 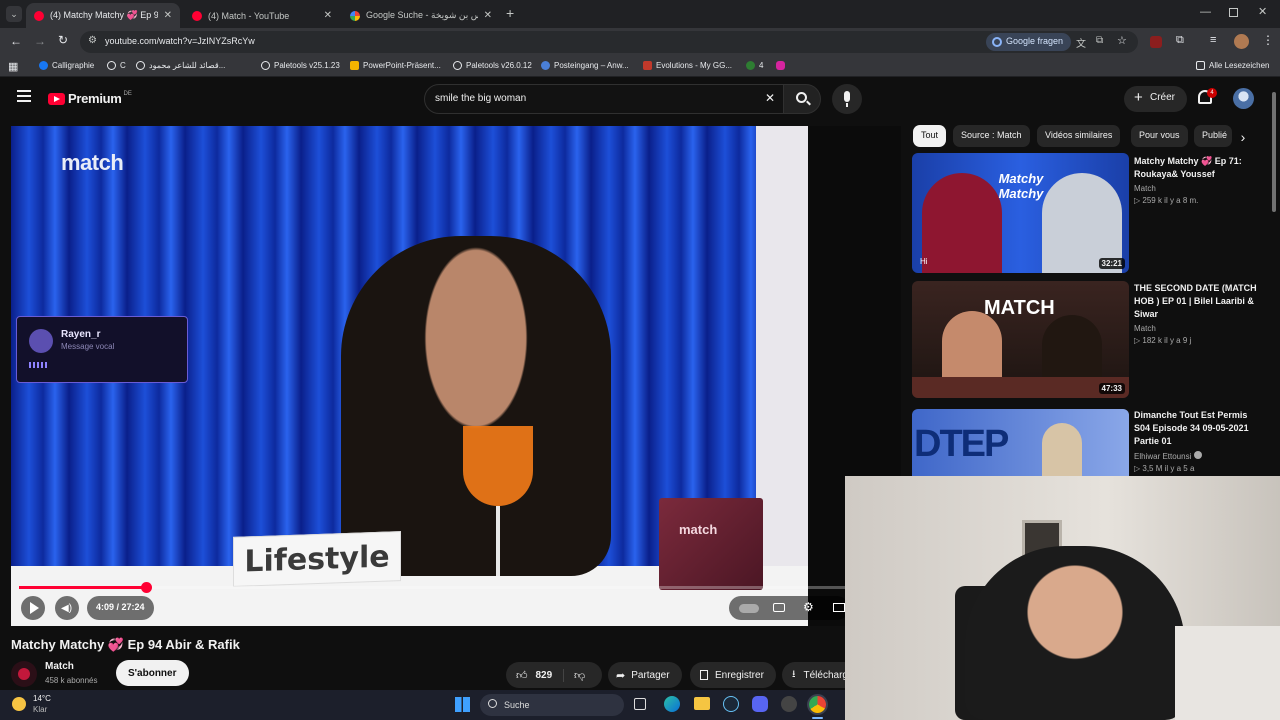 I want to click on play-button, so click(x=33, y=608).